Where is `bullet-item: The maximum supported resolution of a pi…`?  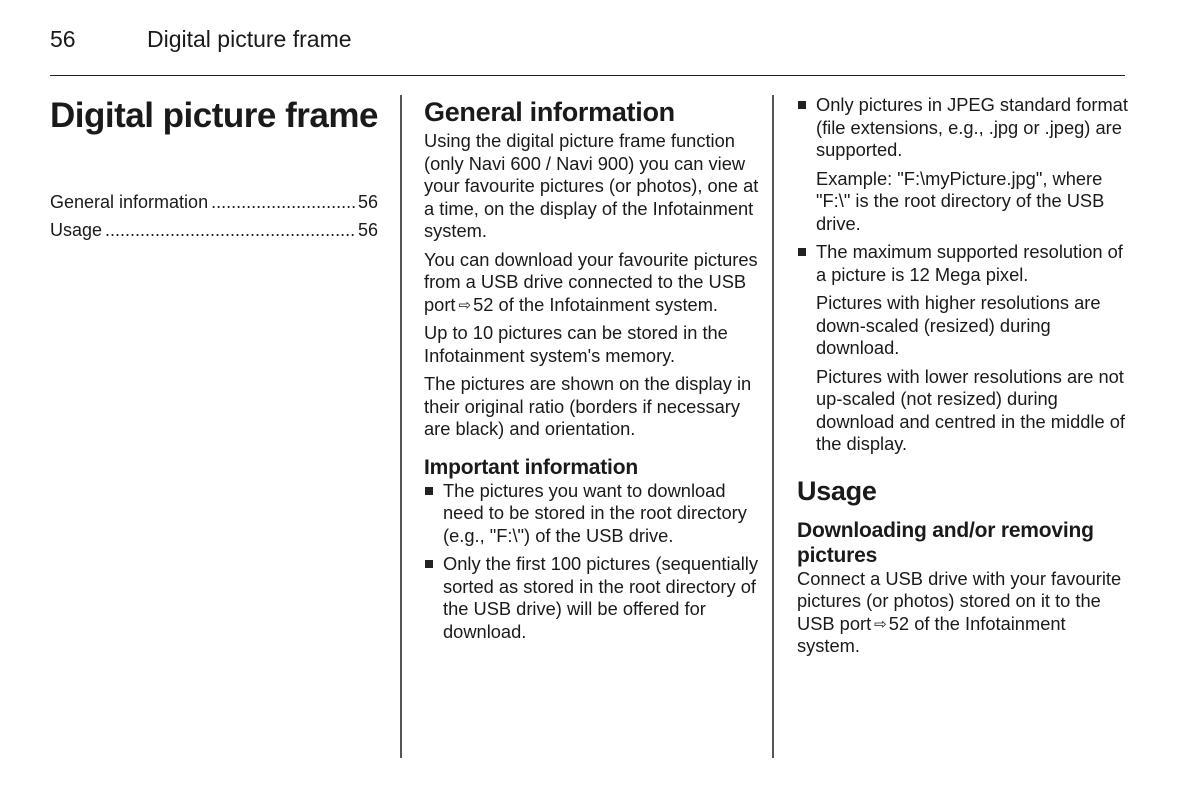 bullet-item: The maximum supported resolution of a pi… is located at coordinates (964, 263).